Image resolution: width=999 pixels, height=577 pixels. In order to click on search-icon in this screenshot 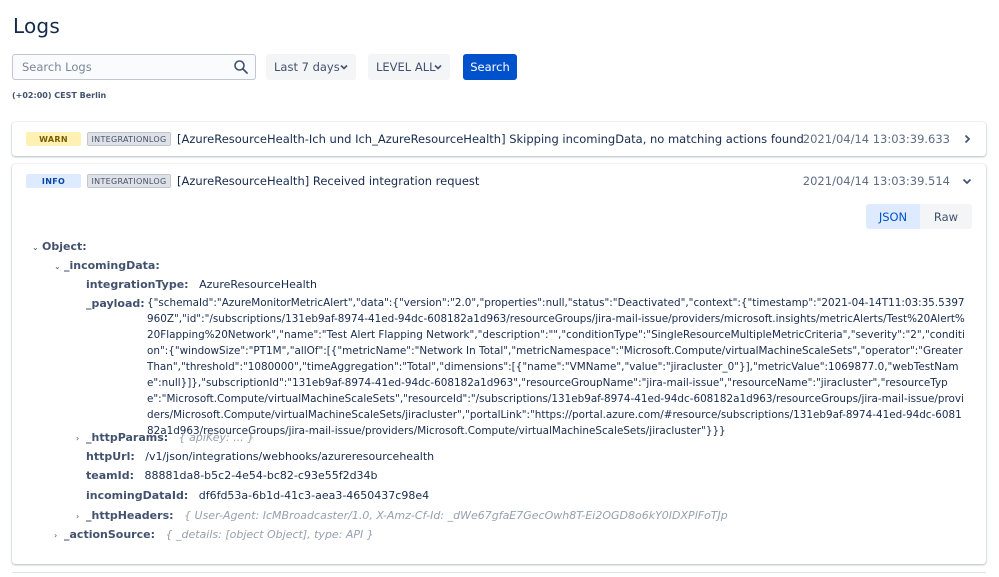, I will do `click(241, 67)`.